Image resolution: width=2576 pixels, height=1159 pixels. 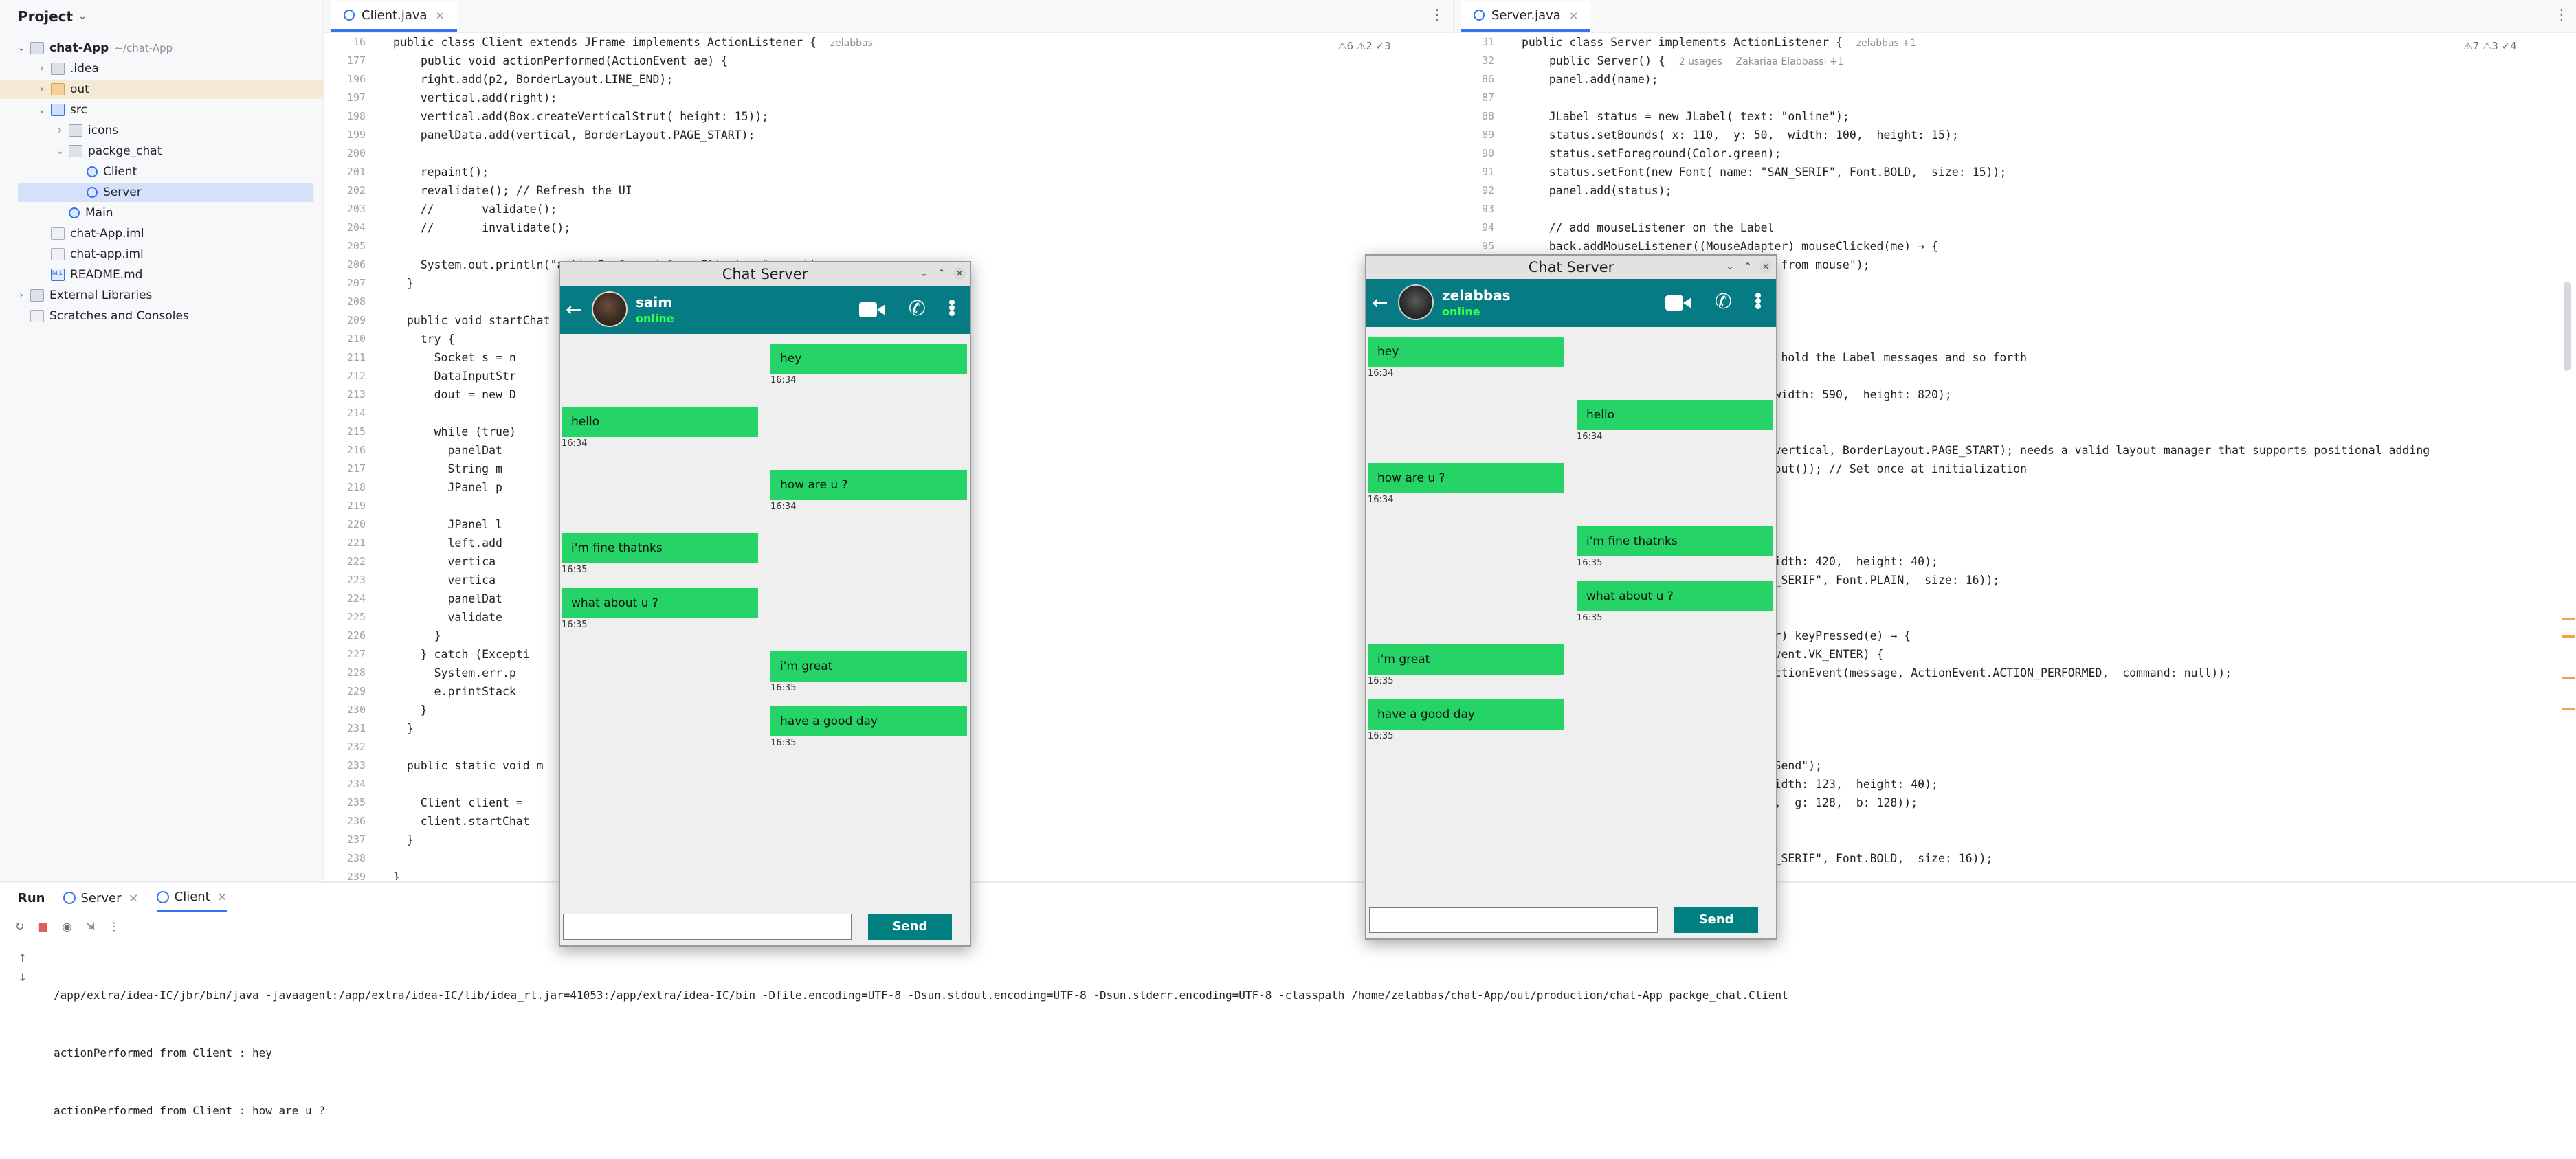 I want to click on line-number: 88, so click(x=1487, y=116).